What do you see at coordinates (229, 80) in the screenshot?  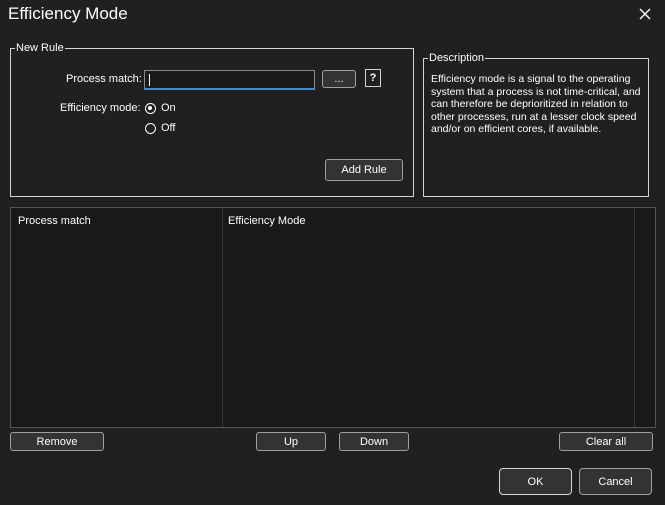 I see `process-match-input` at bounding box center [229, 80].